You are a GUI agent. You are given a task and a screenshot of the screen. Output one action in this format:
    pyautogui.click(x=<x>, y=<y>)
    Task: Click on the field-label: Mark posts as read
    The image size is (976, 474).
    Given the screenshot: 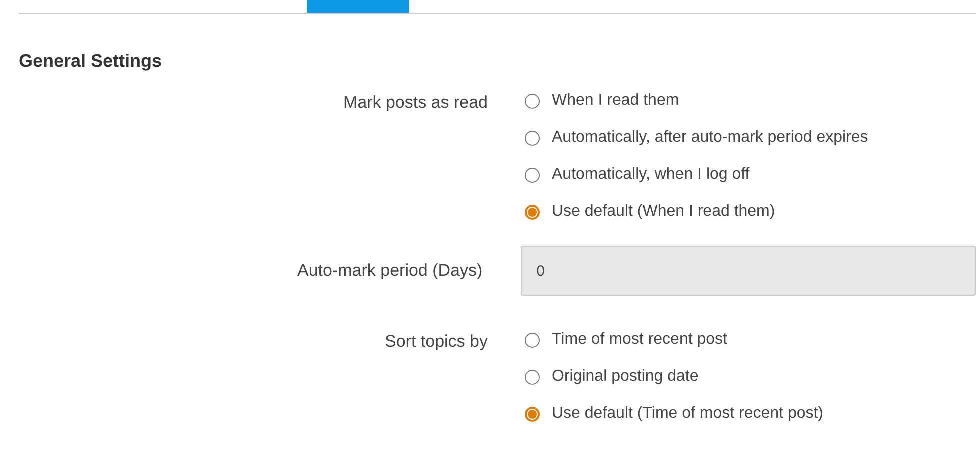 What is the action you would take?
    pyautogui.click(x=415, y=102)
    